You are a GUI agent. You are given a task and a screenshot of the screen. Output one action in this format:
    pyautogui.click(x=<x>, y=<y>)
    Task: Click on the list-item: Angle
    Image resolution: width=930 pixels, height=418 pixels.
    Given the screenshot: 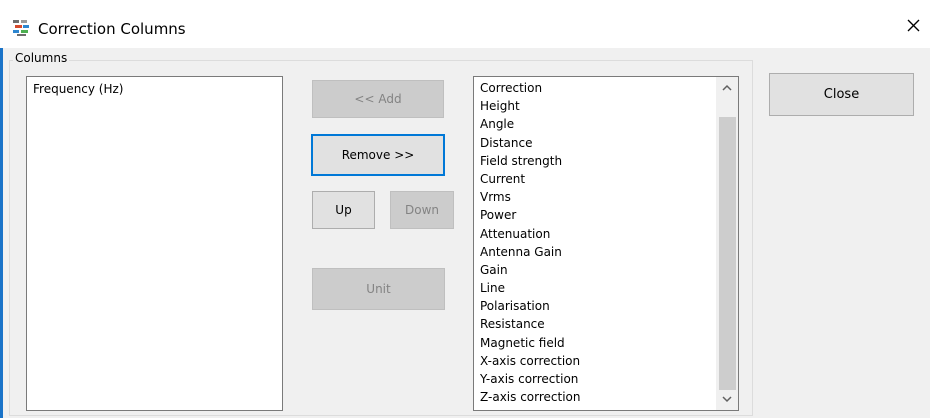 What is the action you would take?
    pyautogui.click(x=593, y=125)
    